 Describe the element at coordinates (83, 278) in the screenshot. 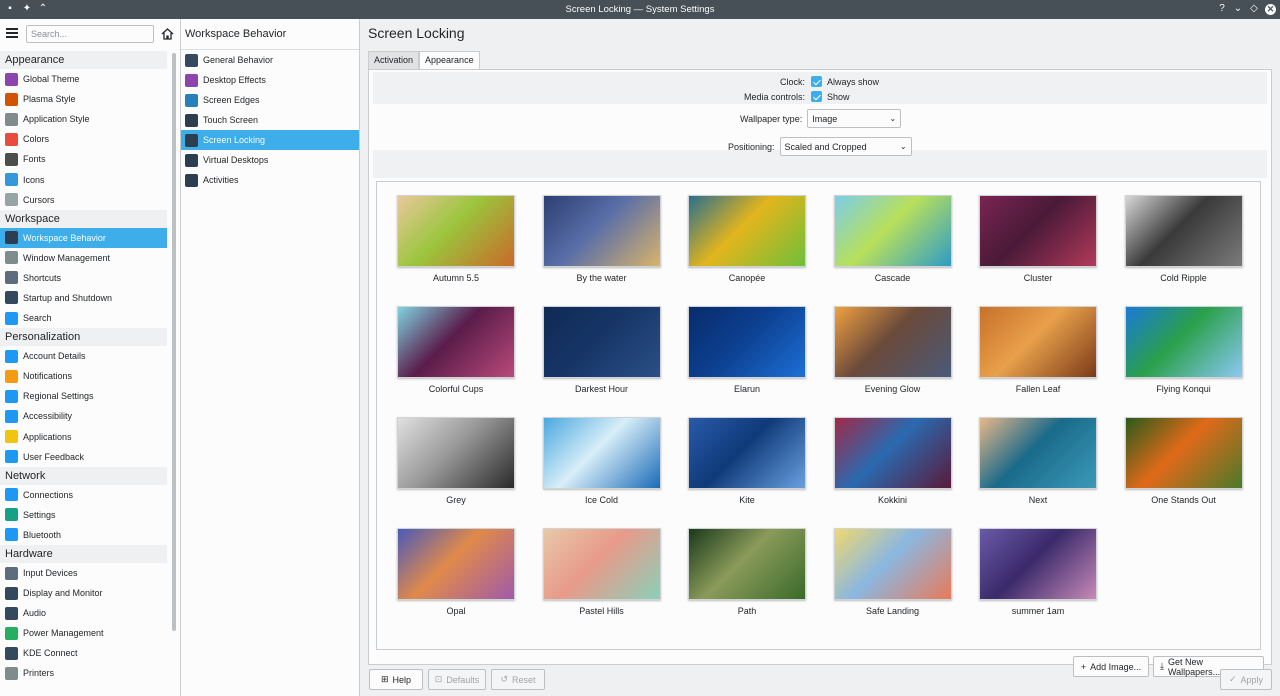

I see `sidebar-item-shortcuts: Shortcuts` at that location.